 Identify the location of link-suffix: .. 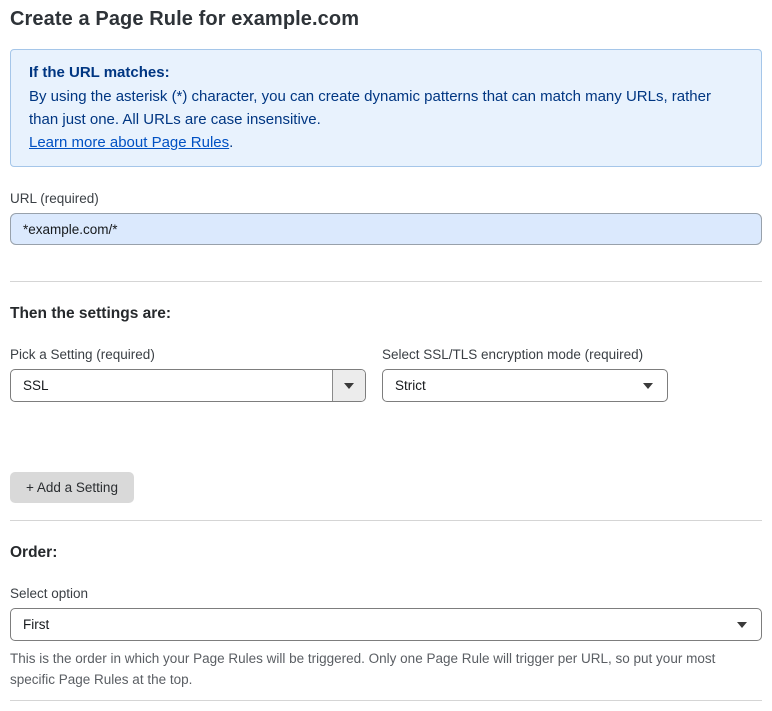
(231, 142).